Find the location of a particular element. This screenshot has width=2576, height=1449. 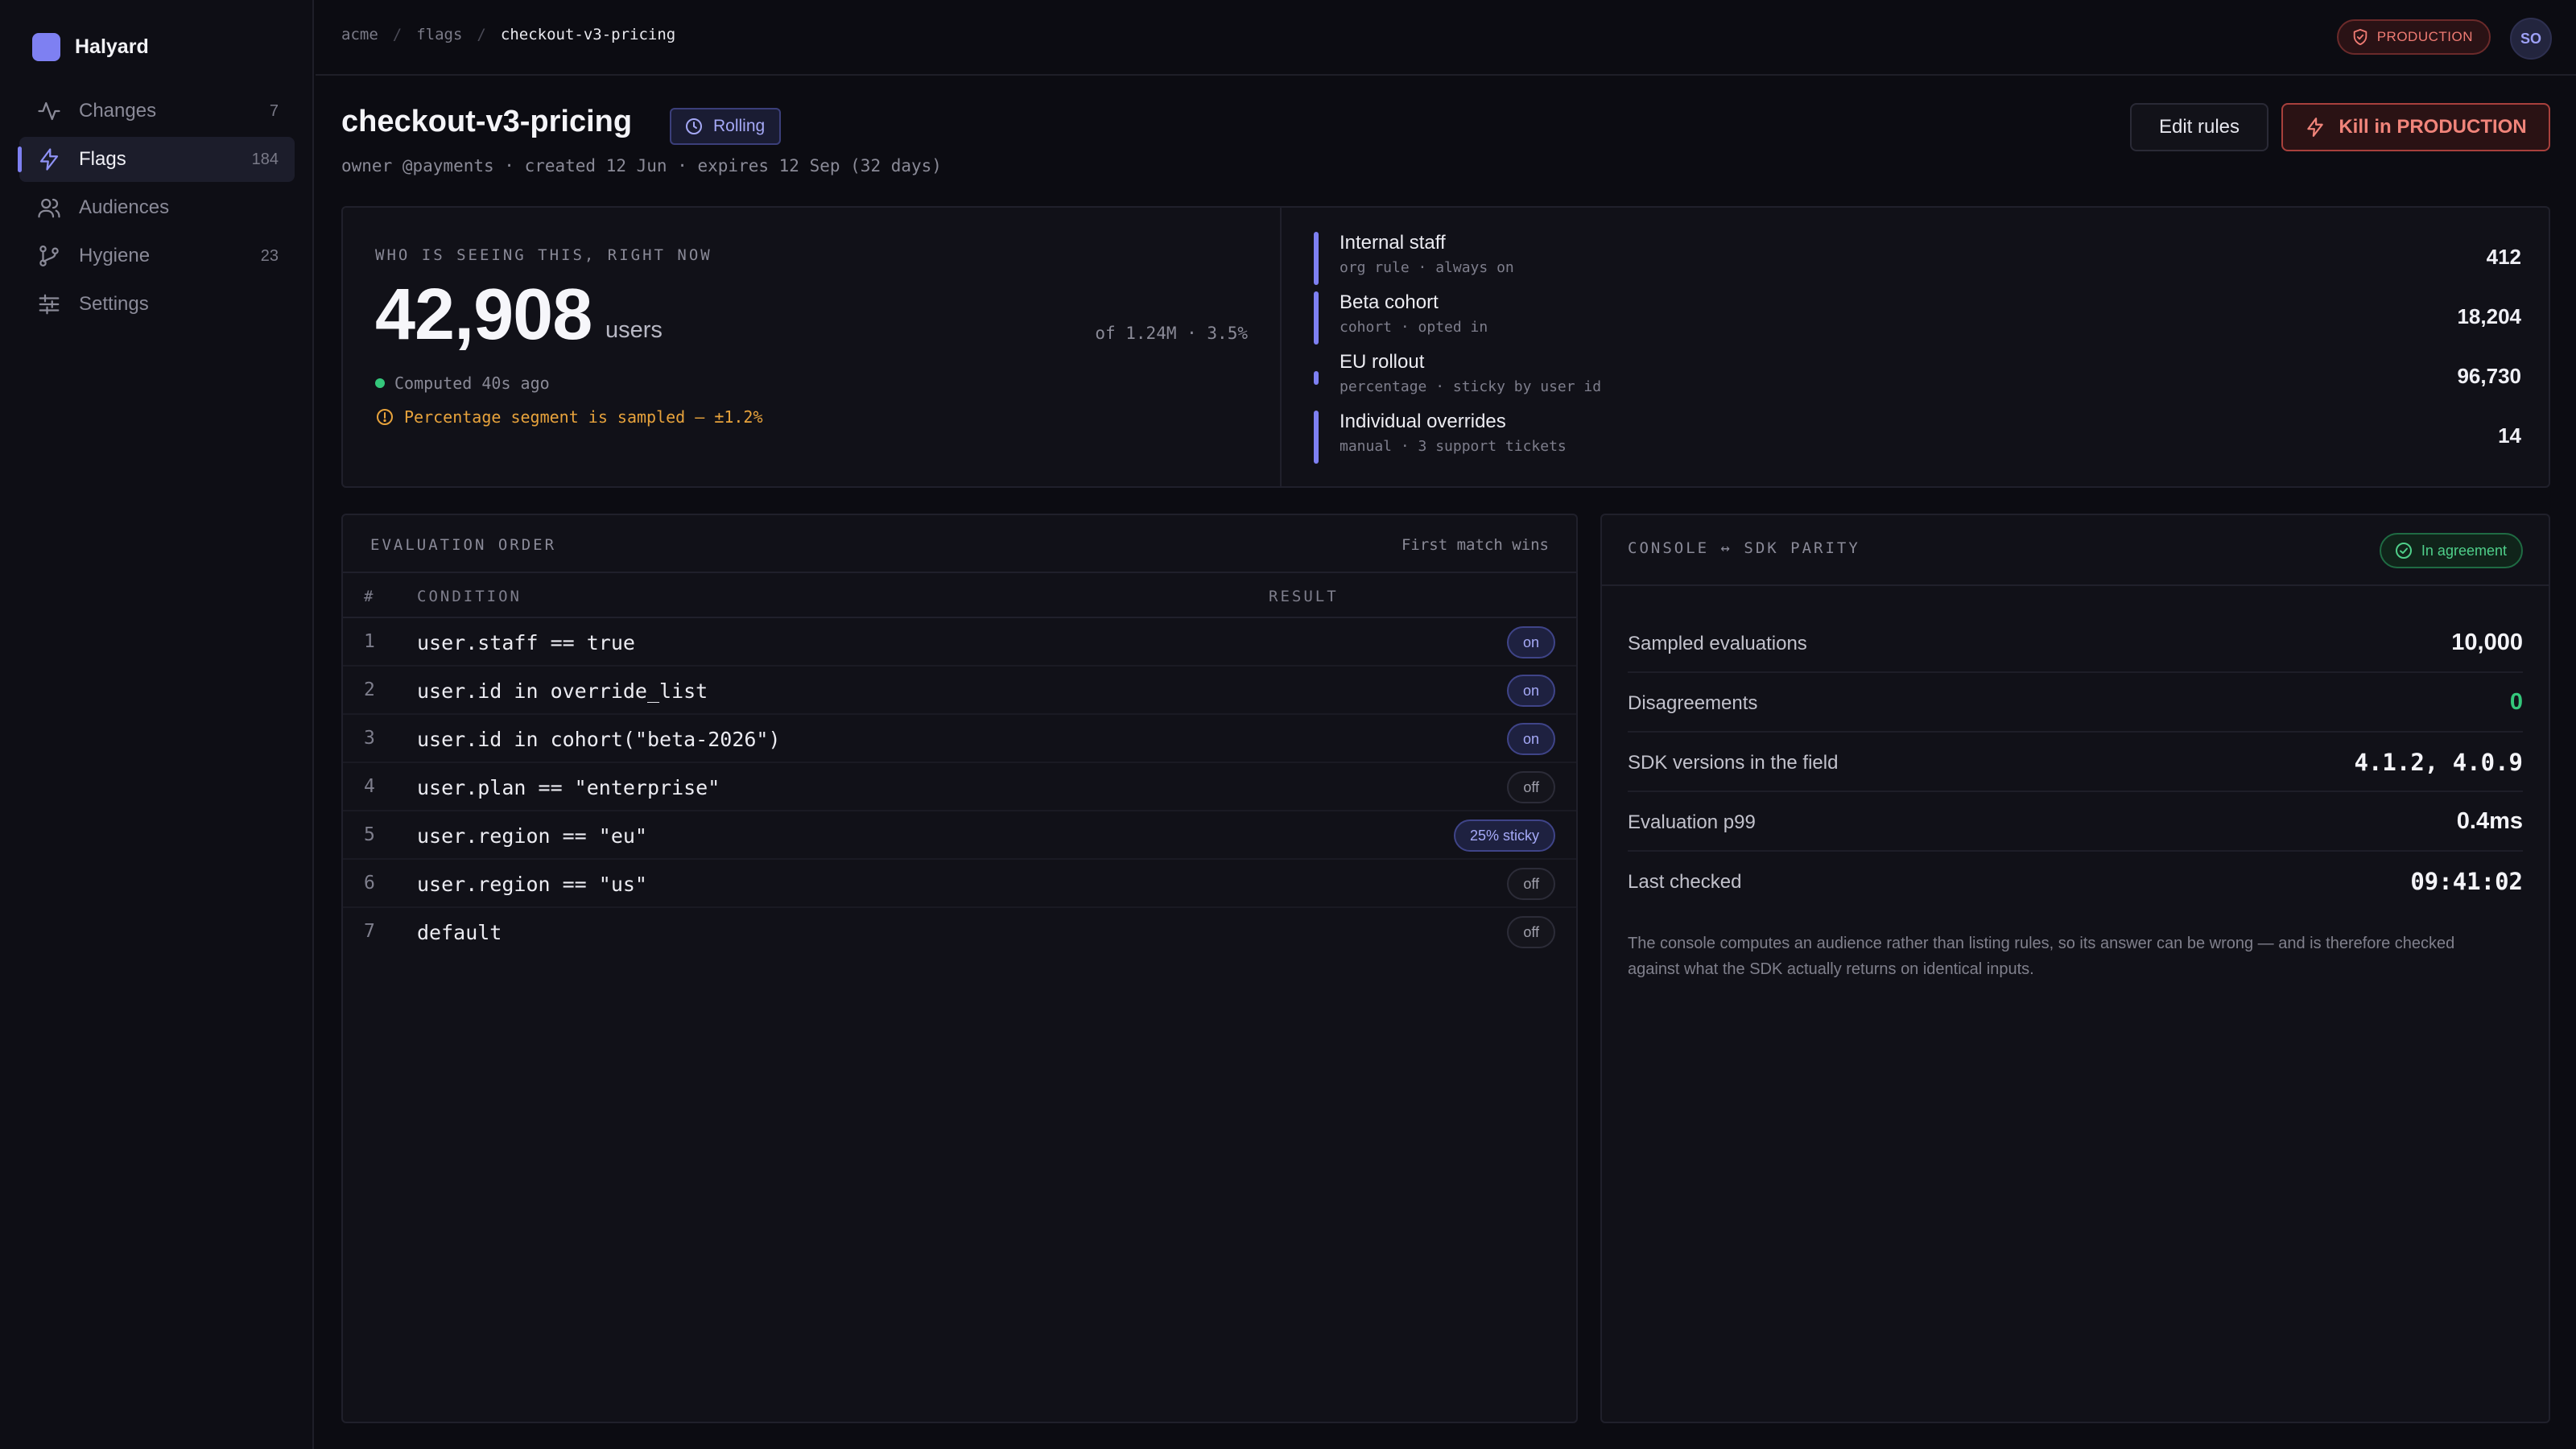

shield-icon is located at coordinates (2360, 37).